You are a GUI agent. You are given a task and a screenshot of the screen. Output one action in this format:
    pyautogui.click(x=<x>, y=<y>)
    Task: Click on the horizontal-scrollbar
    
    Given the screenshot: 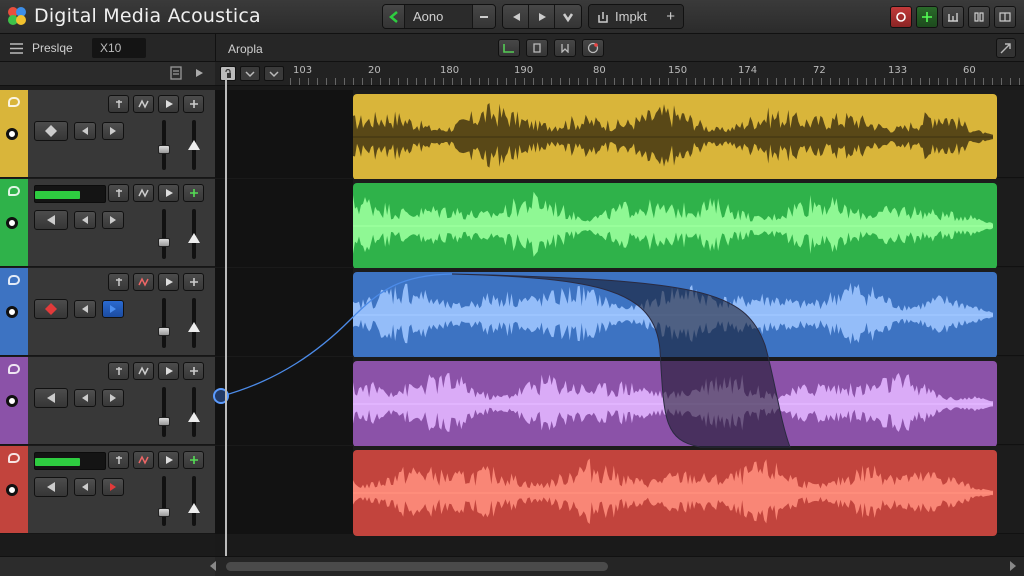 What is the action you would take?
    pyautogui.click(x=512, y=566)
    